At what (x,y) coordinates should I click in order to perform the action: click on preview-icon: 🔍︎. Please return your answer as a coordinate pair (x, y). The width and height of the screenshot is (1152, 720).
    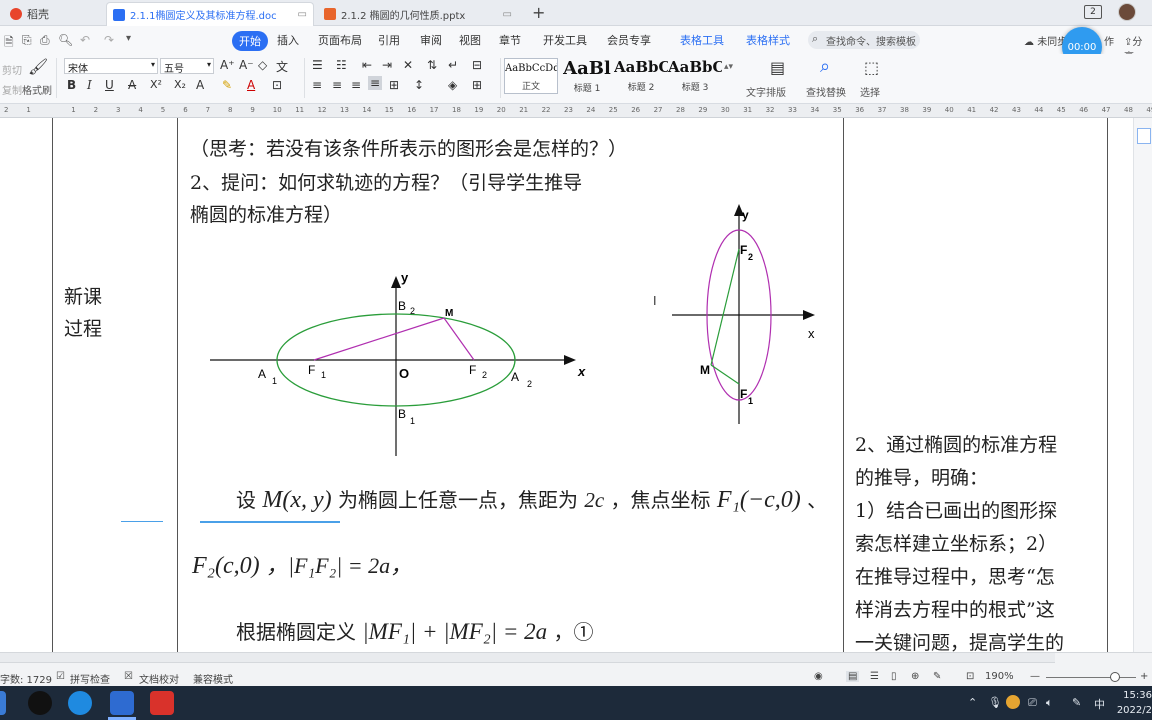
    Looking at the image, I should click on (65, 40).